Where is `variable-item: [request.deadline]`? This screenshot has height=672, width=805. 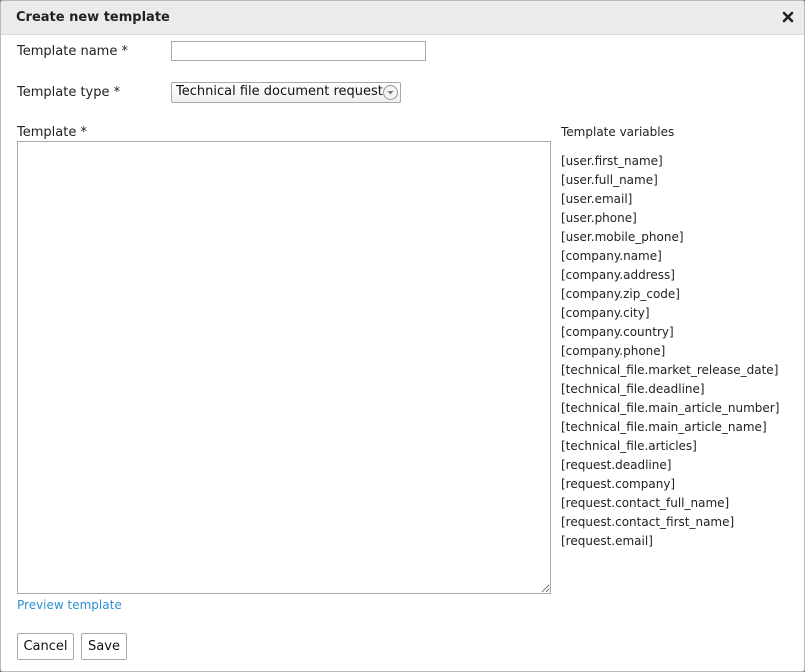 variable-item: [request.deadline] is located at coordinates (616, 465).